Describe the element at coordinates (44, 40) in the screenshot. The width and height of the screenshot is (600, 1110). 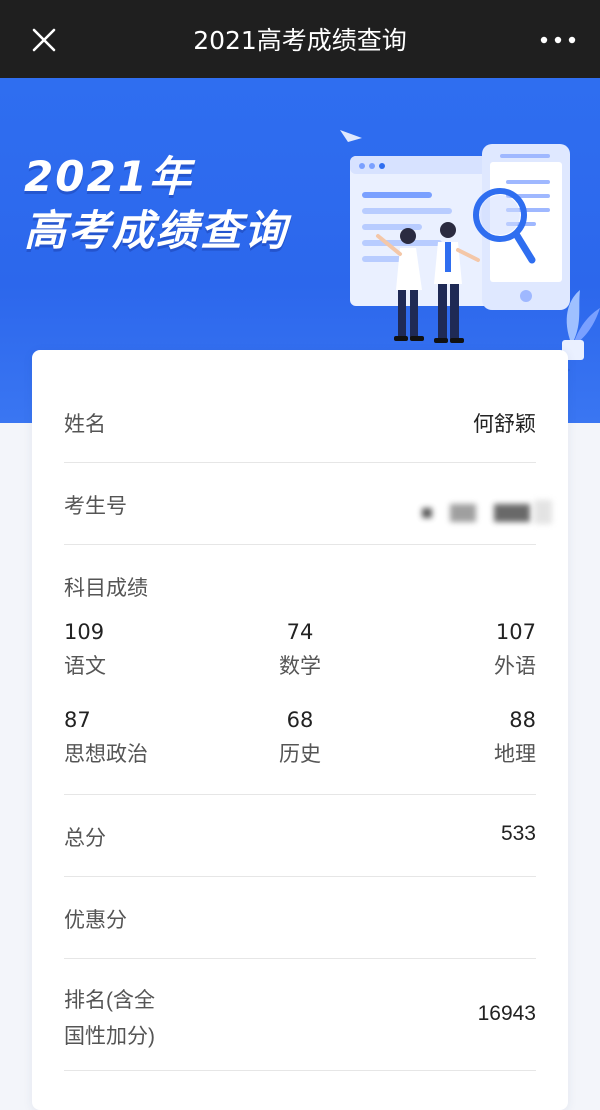
I see `close-icon` at that location.